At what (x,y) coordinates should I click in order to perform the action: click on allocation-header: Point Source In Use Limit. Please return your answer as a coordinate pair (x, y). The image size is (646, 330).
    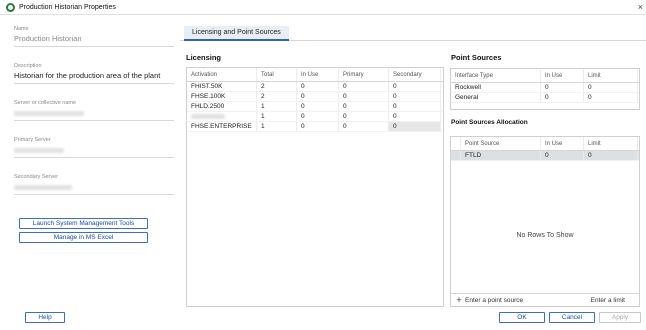
    Looking at the image, I should click on (545, 144).